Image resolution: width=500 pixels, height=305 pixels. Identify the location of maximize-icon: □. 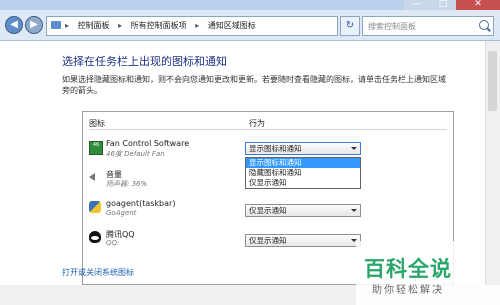
(443, 4).